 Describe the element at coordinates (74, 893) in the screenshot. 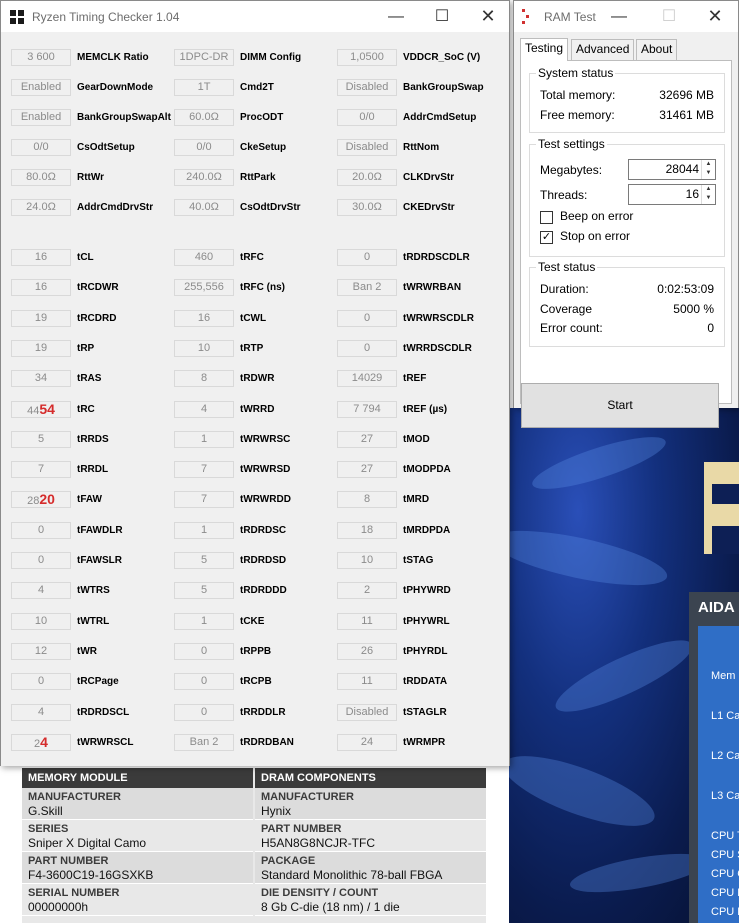

I see `spec-key: SERIAL NUMBER` at that location.